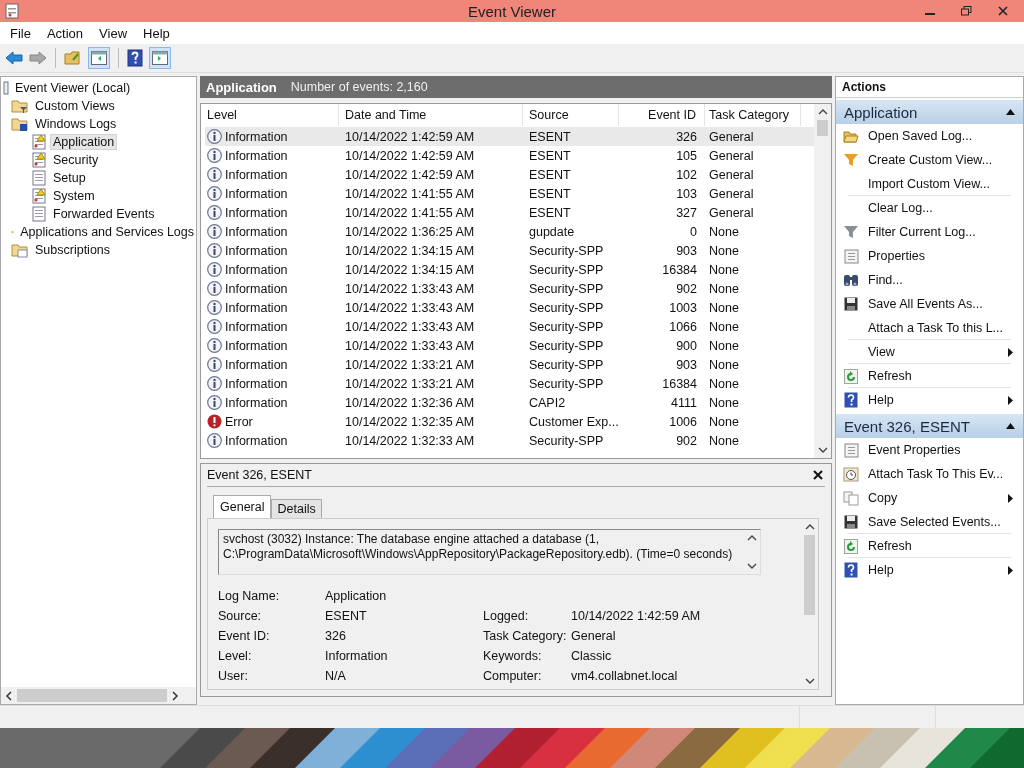 This screenshot has width=1024, height=768. I want to click on table-cell-text: 10/14/2022 1:34:15 AM, so click(410, 269).